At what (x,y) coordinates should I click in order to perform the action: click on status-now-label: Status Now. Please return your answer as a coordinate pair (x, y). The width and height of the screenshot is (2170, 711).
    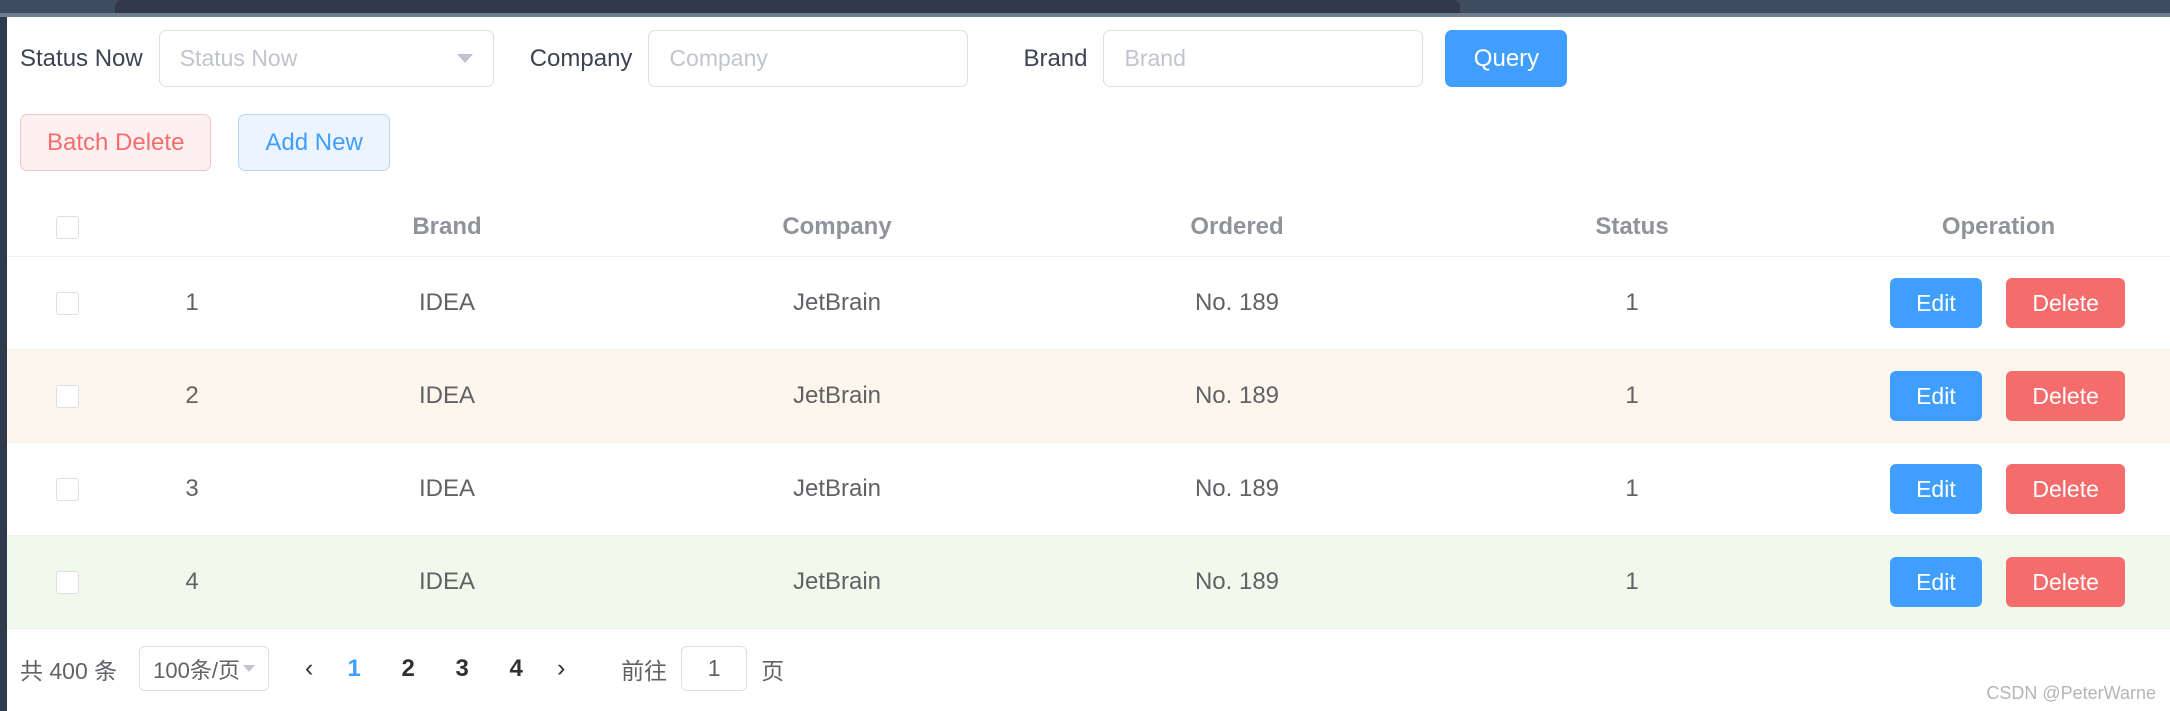
    Looking at the image, I should click on (81, 58).